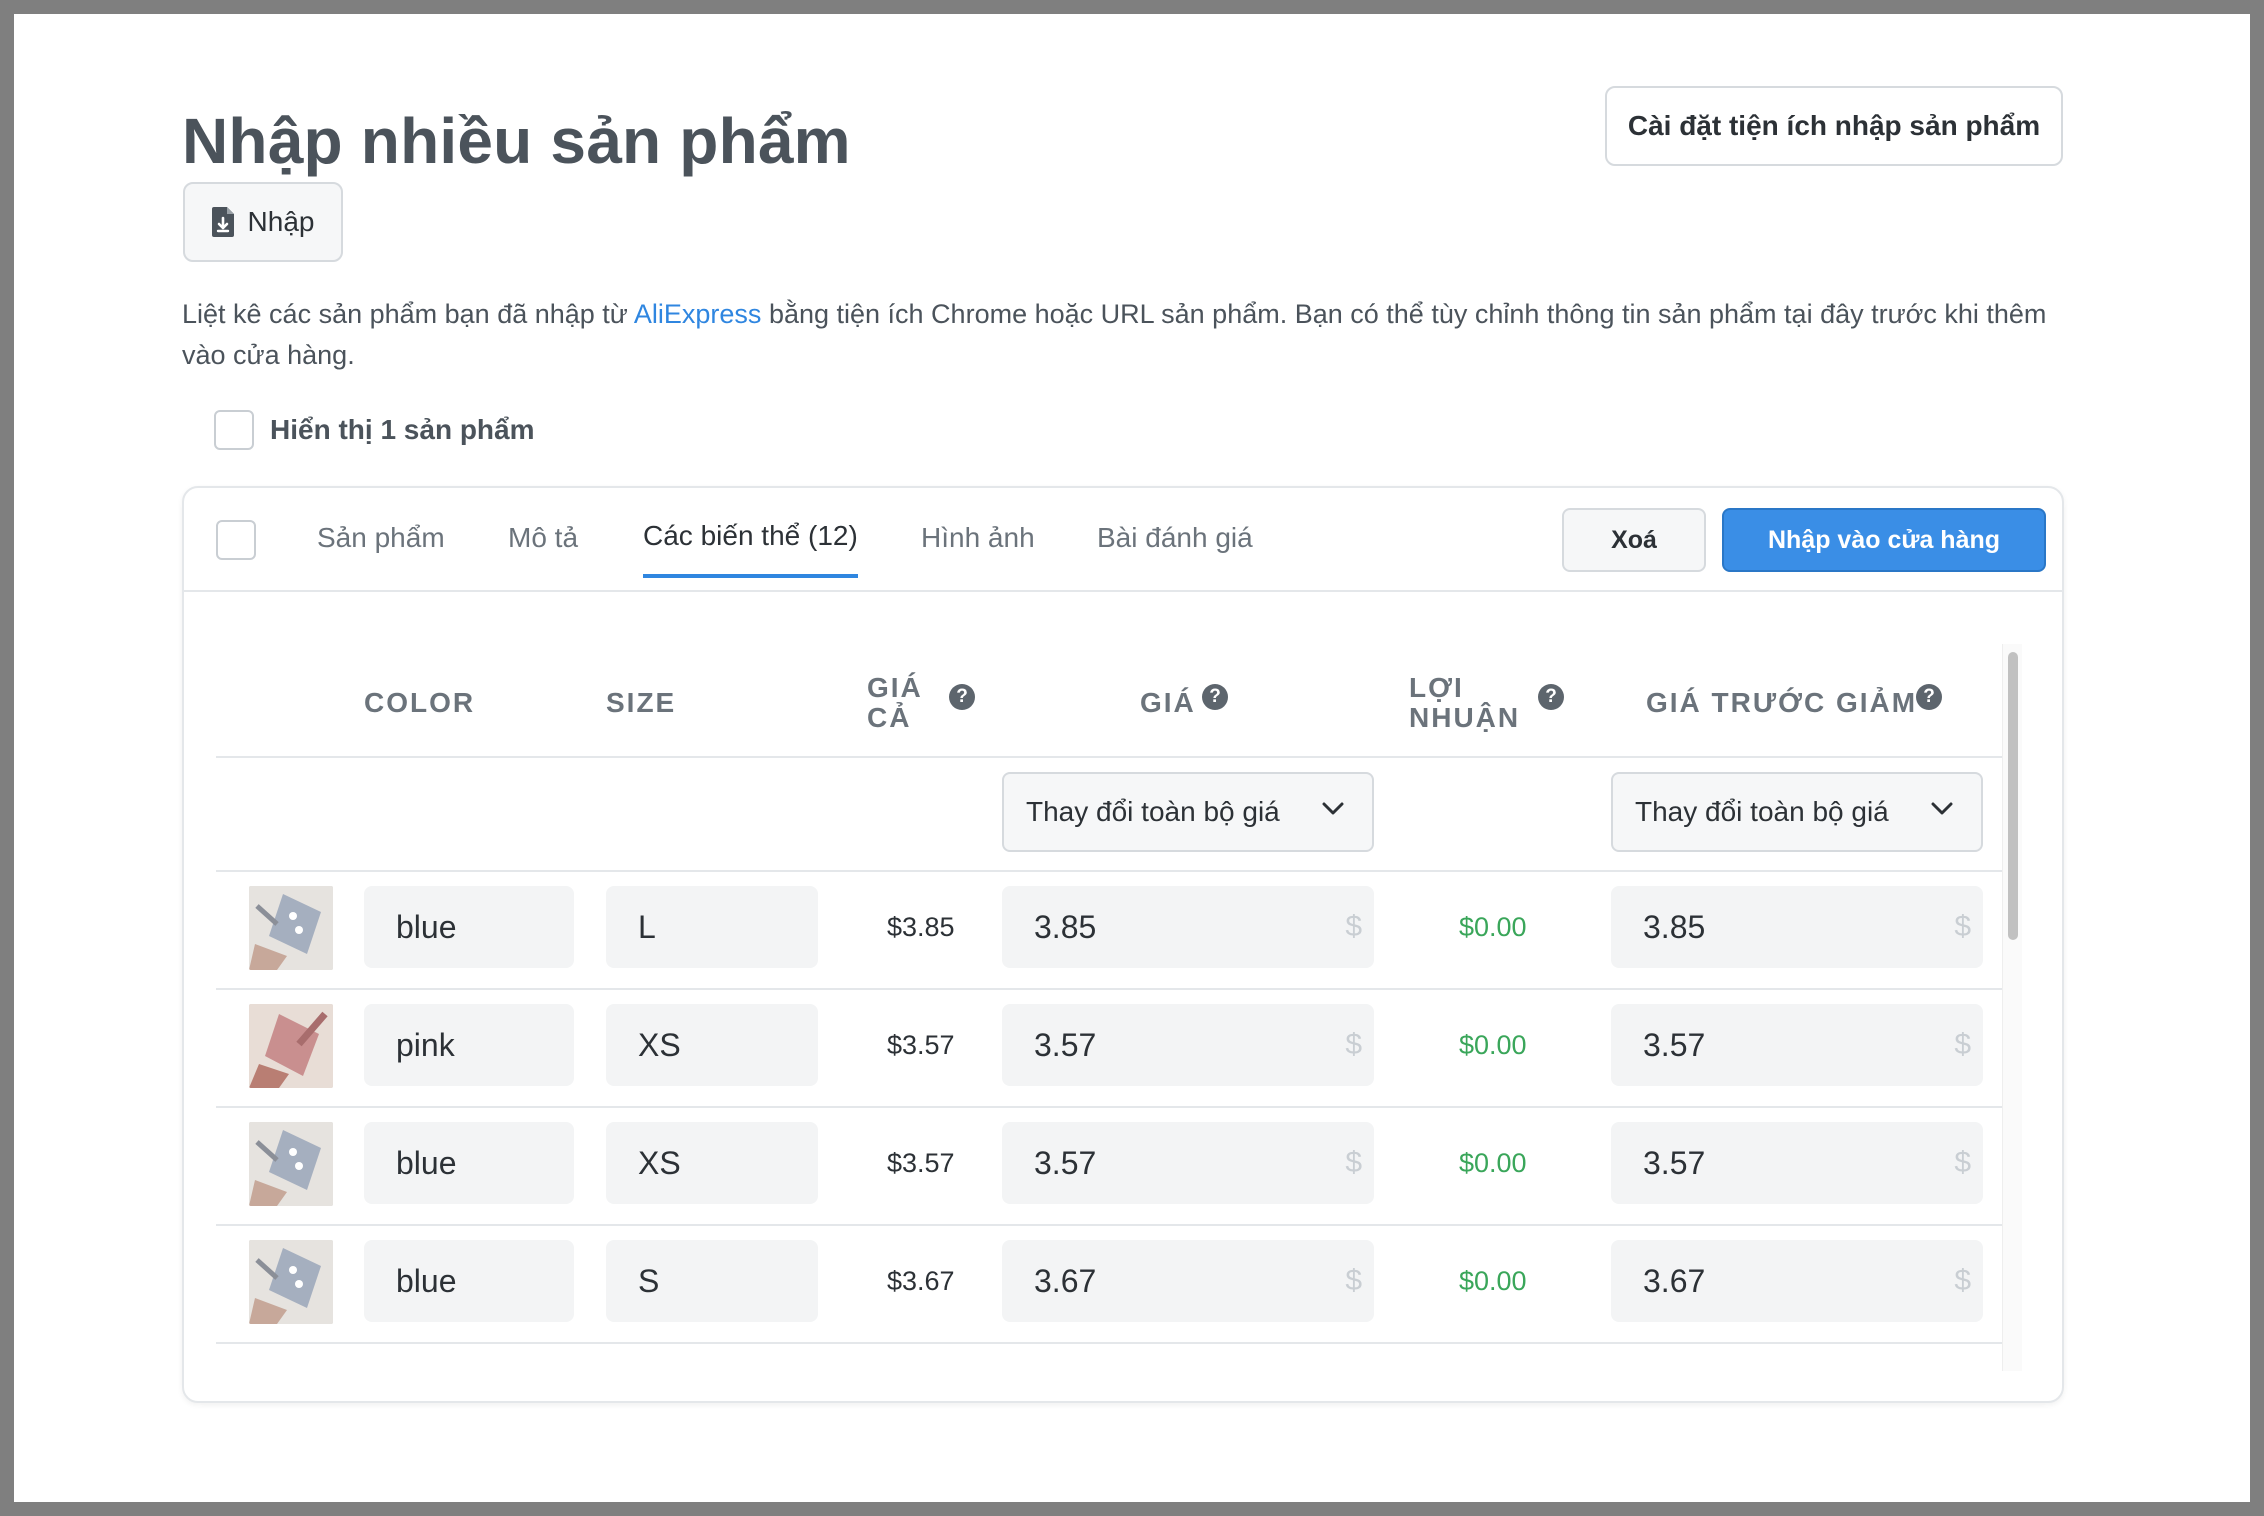 The width and height of the screenshot is (2264, 1516). Describe the element at coordinates (381, 538) in the screenshot. I see `tab-product: Sản phẩm` at that location.